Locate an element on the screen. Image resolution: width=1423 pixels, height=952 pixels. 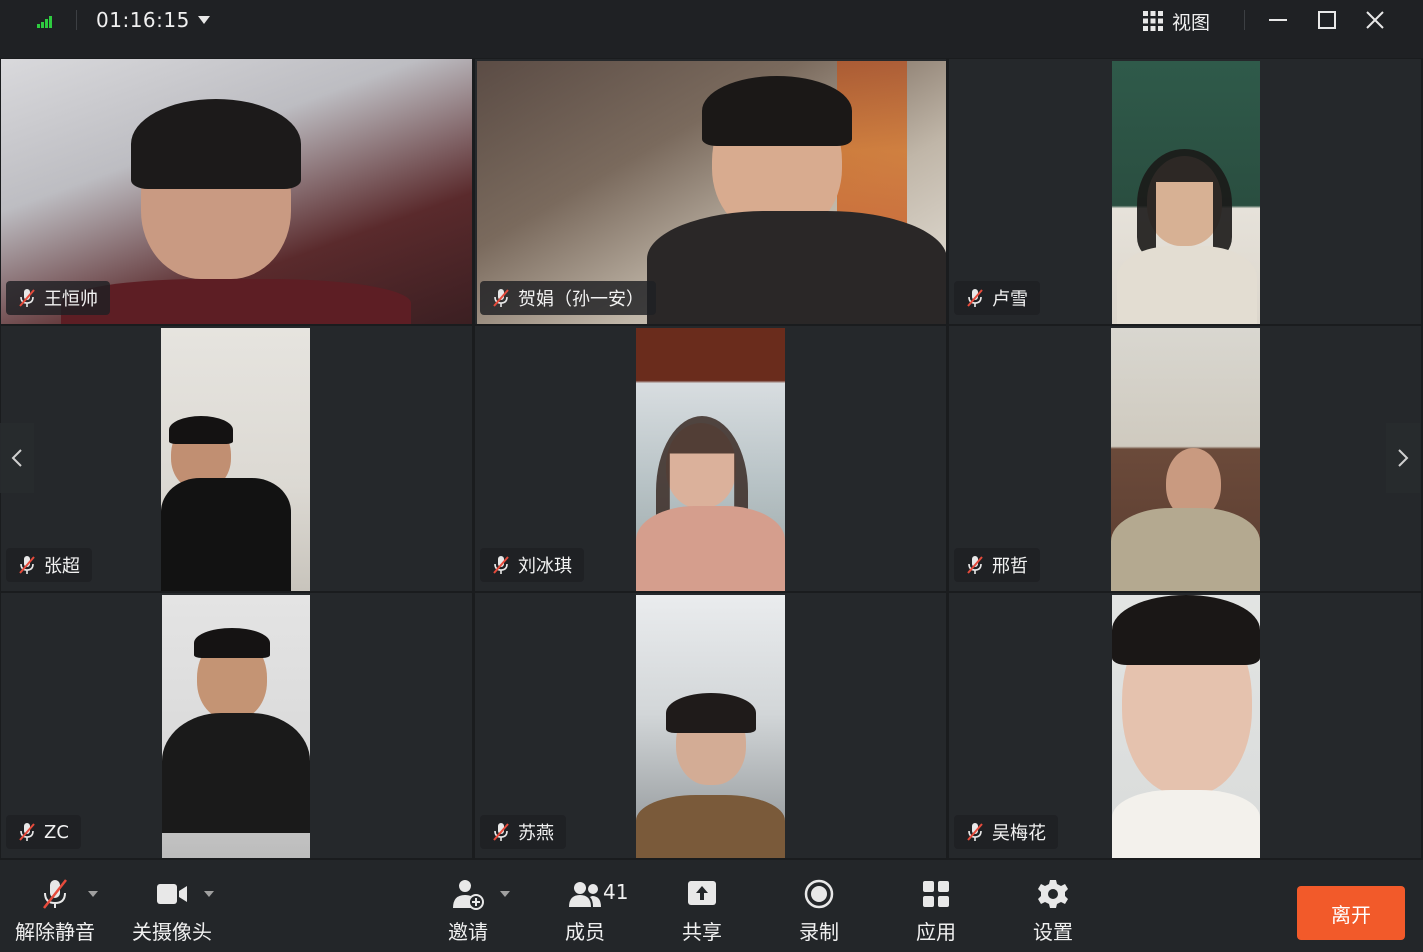
video-tile: ZC is located at coordinates (236, 725).